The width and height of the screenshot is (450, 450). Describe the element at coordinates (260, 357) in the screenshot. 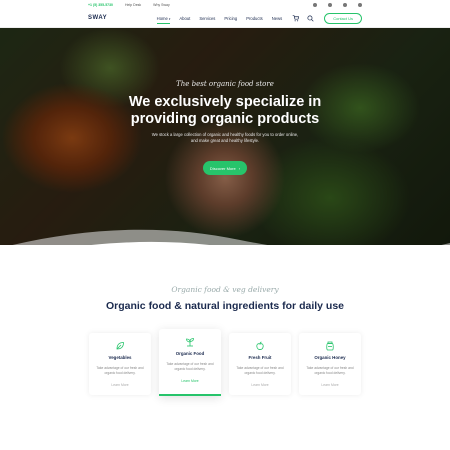

I see `card-title: Fresh Fruit` at that location.